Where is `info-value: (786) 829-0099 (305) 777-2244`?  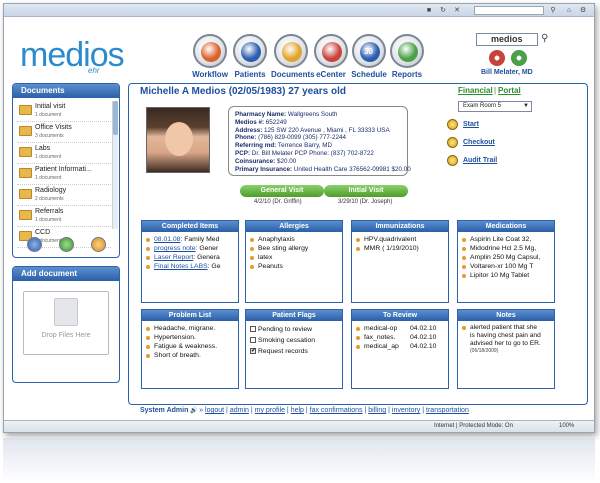 info-value: (786) 829-0099 (305) 777-2244 is located at coordinates (301, 138).